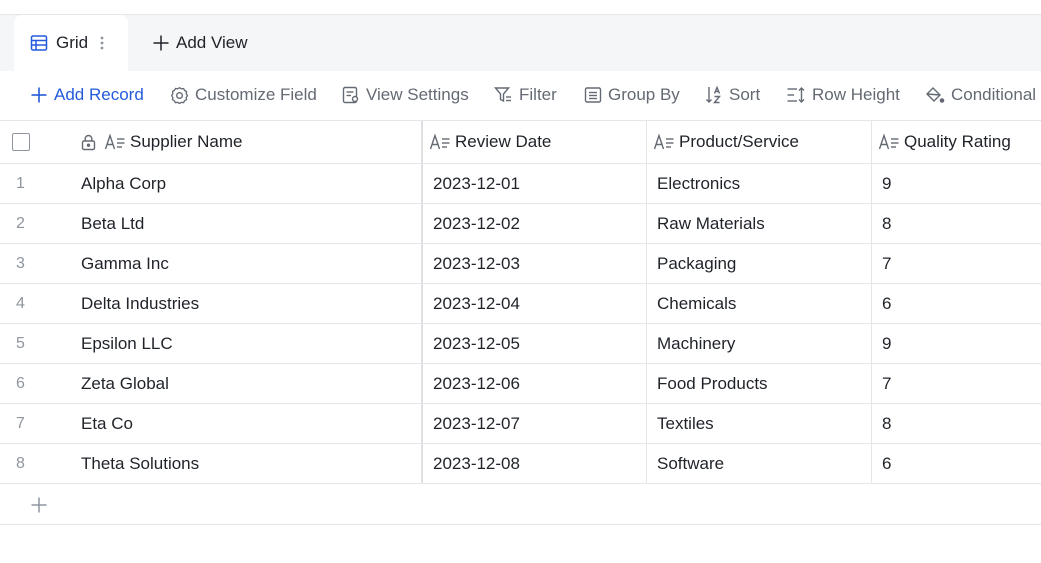 This screenshot has height=563, width=1041. Describe the element at coordinates (251, 263) in the screenshot. I see `supplier-name-cell: Gamma Inc` at that location.